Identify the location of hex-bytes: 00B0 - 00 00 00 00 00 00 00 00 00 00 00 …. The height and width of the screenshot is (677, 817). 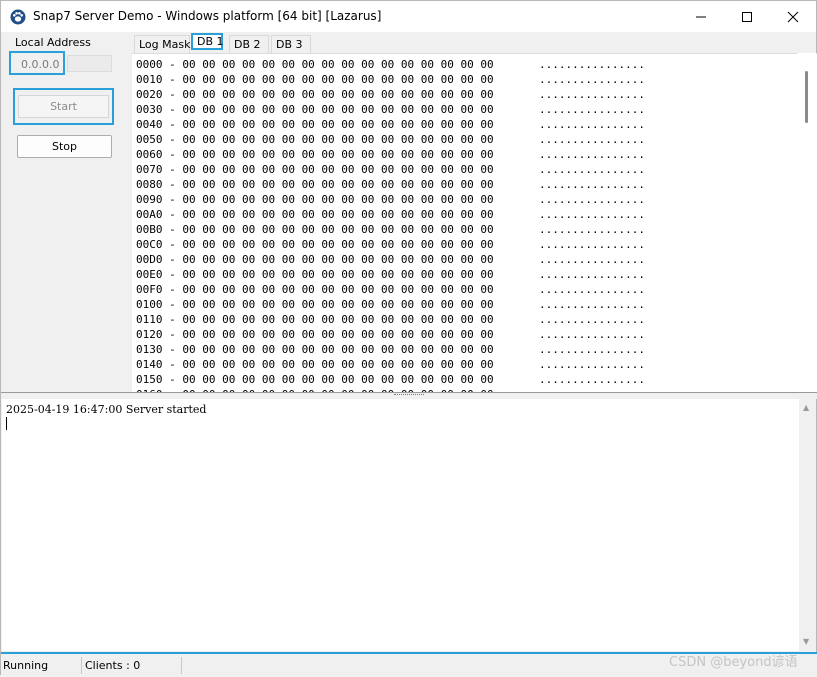
(315, 229).